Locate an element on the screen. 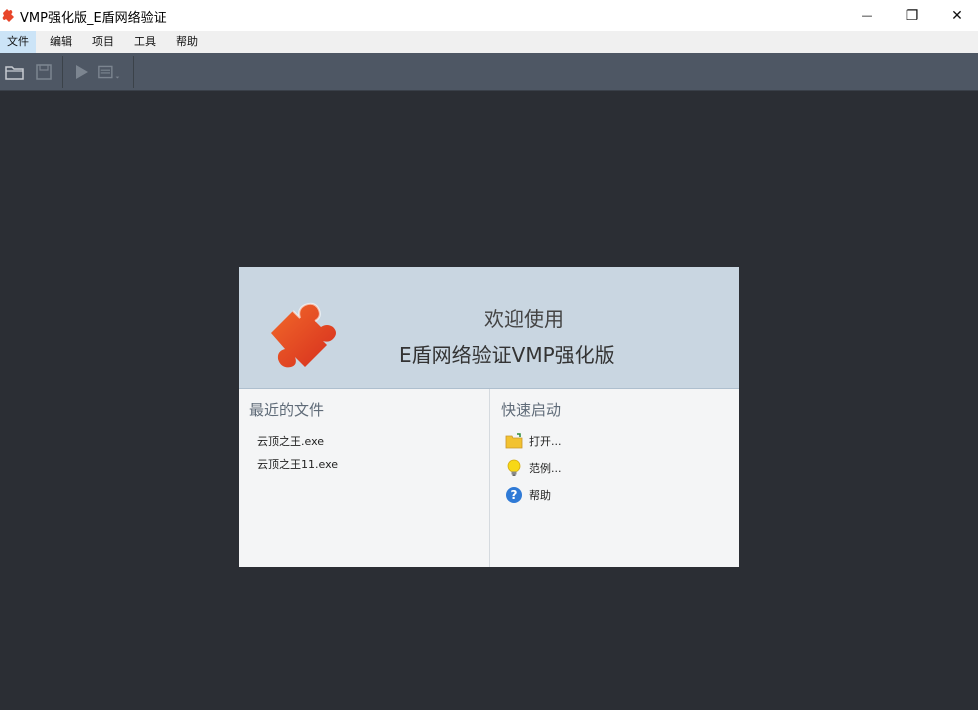 The width and height of the screenshot is (978, 710). open-button is located at coordinates (15, 72).